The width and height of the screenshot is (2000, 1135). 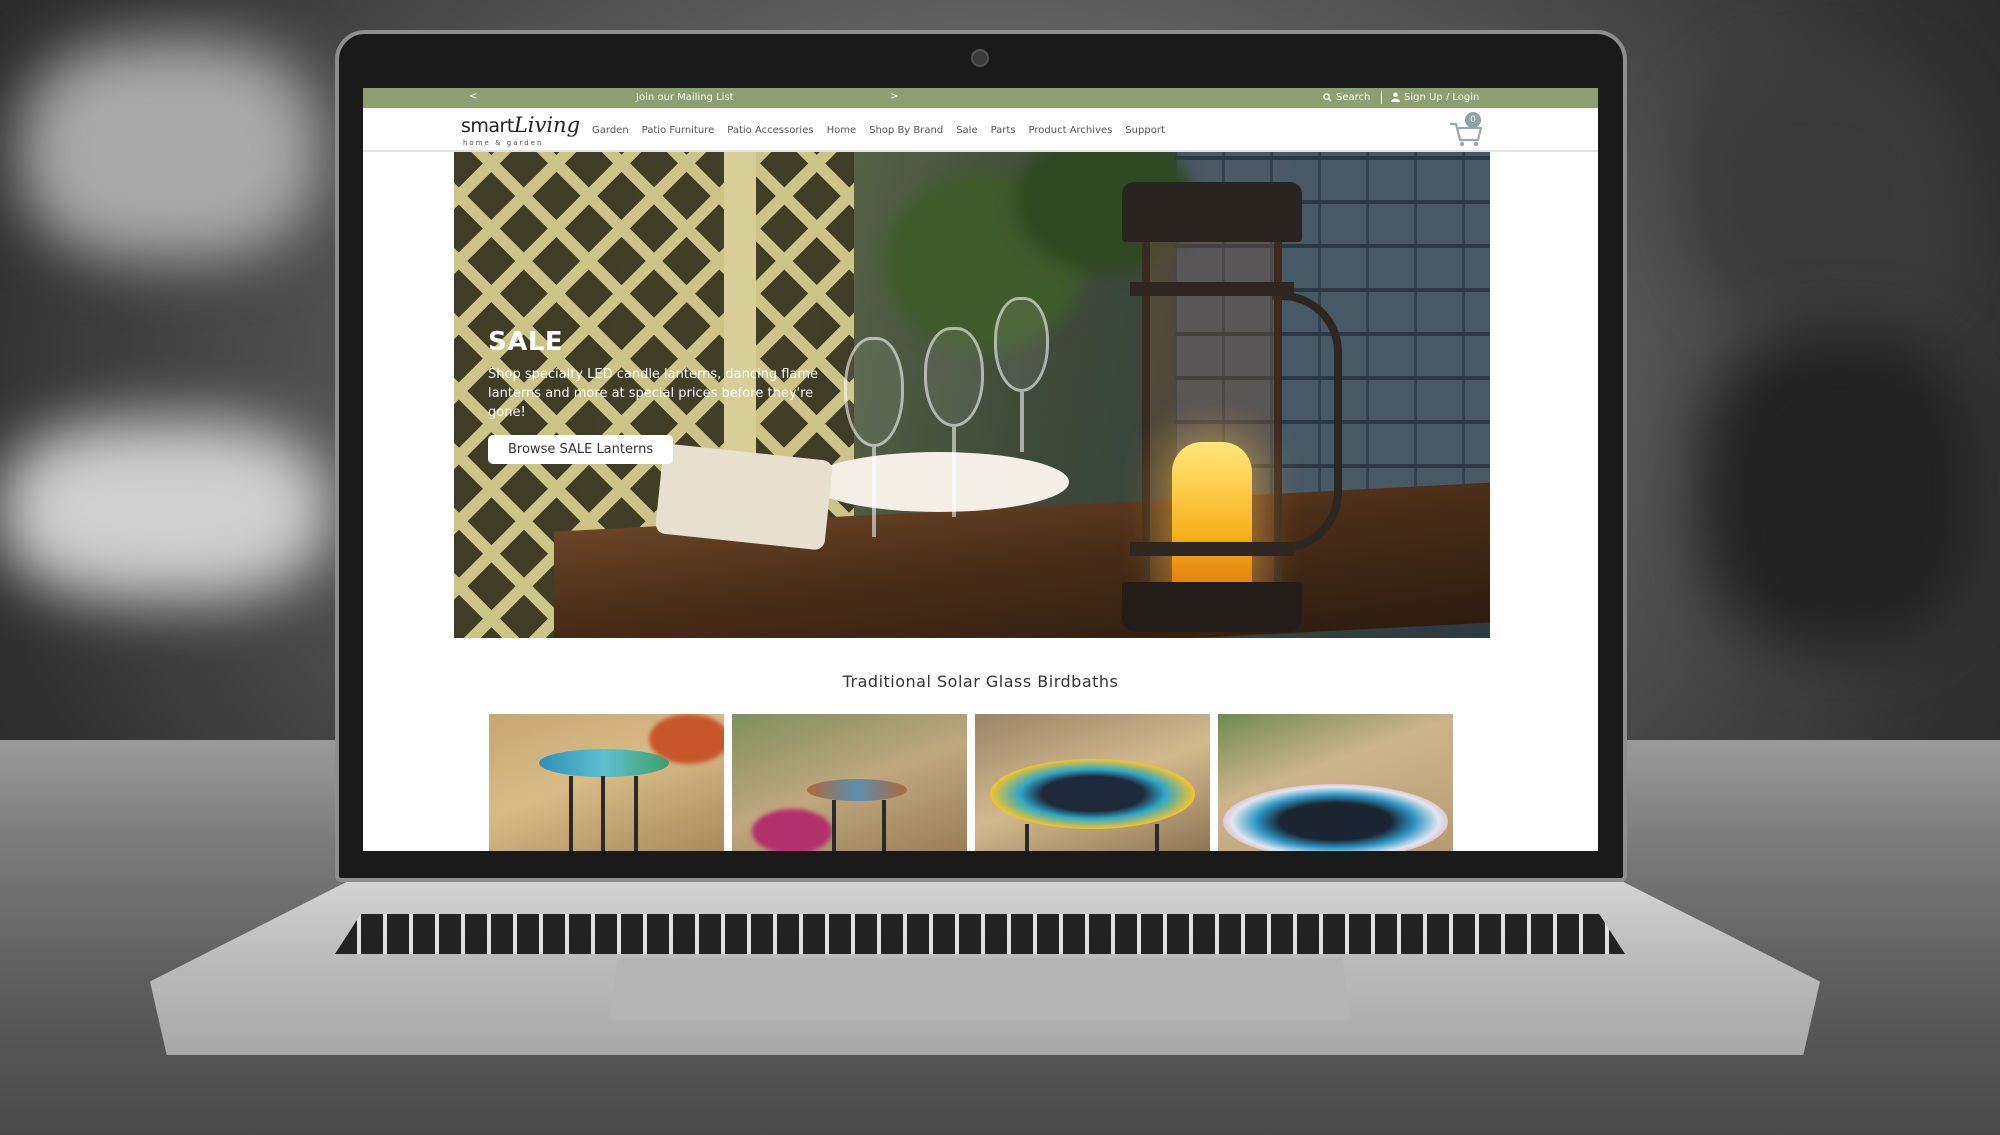 I want to click on user-icon, so click(x=1395, y=97).